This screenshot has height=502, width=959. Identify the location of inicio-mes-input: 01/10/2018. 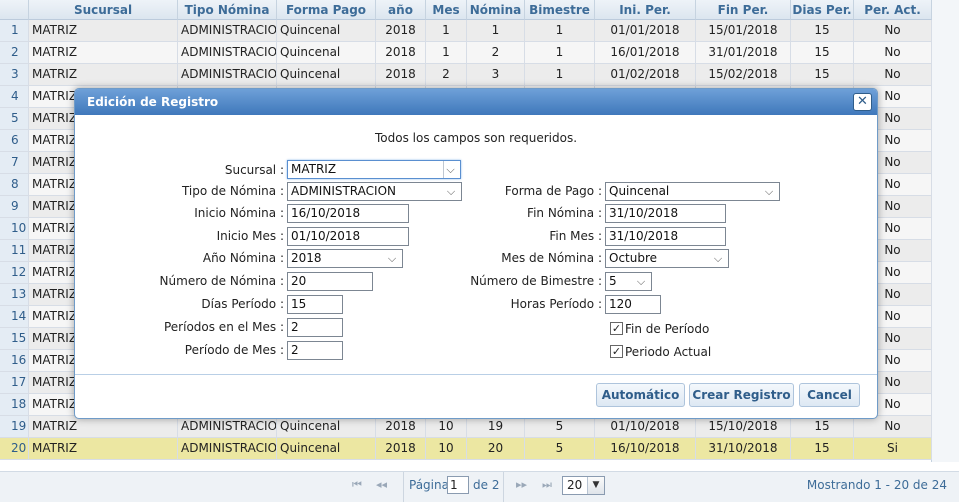
(348, 236).